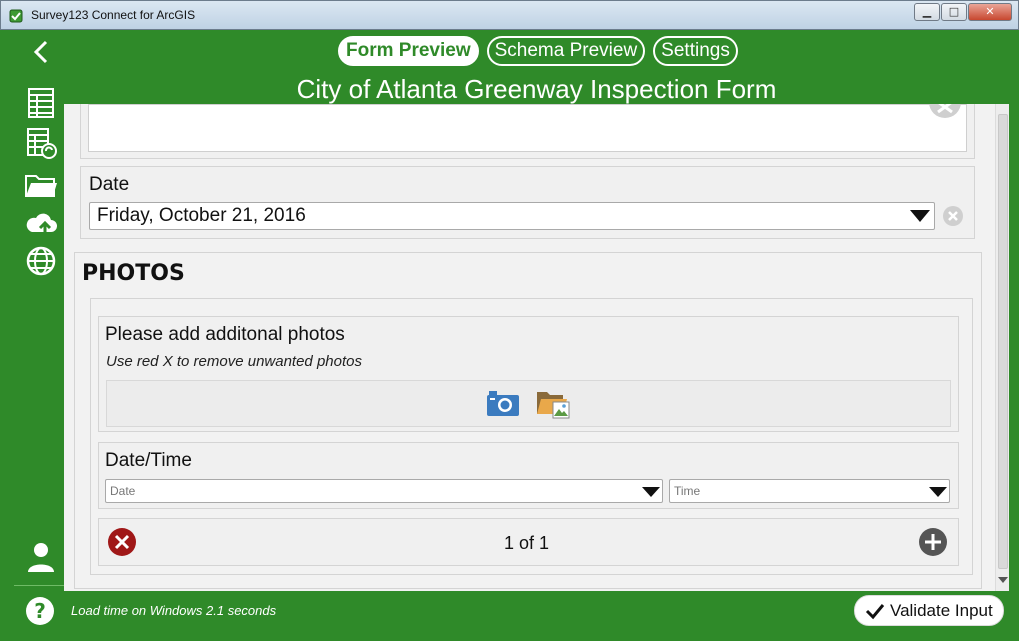 The image size is (1019, 641). What do you see at coordinates (927, 12) in the screenshot?
I see `minimize-button: ▁` at bounding box center [927, 12].